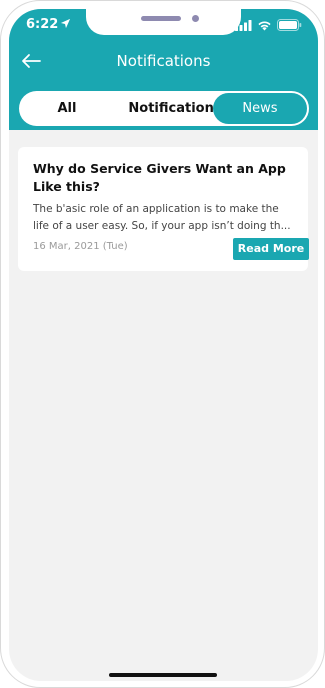 This screenshot has height=688, width=325. What do you see at coordinates (260, 108) in the screenshot?
I see `tab-news: News` at bounding box center [260, 108].